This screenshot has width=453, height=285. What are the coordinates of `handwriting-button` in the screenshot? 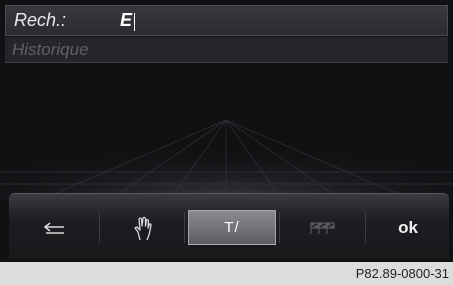 It's located at (143, 227).